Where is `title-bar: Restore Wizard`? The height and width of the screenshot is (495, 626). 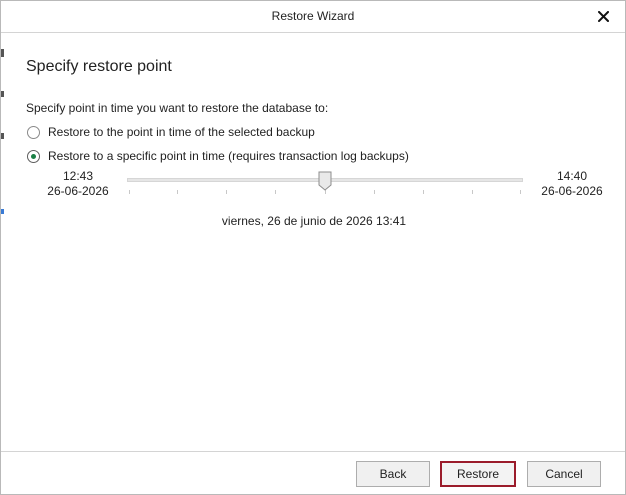 title-bar: Restore Wizard is located at coordinates (313, 17).